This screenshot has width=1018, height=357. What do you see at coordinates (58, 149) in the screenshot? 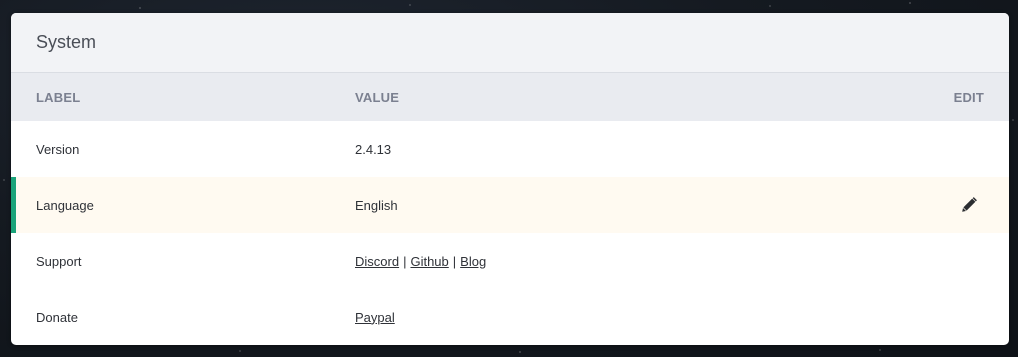
I see `row-label: Version` at bounding box center [58, 149].